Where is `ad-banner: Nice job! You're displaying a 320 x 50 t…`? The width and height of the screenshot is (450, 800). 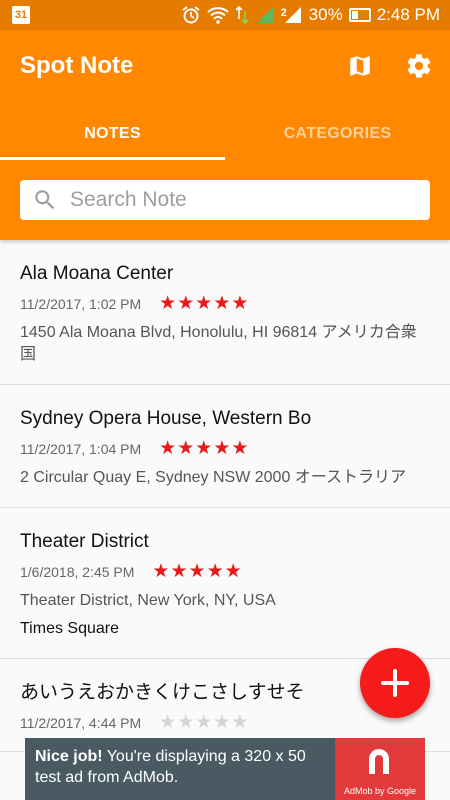
ad-banner: Nice job! You're displaying a 320 x 50 t… is located at coordinates (225, 769).